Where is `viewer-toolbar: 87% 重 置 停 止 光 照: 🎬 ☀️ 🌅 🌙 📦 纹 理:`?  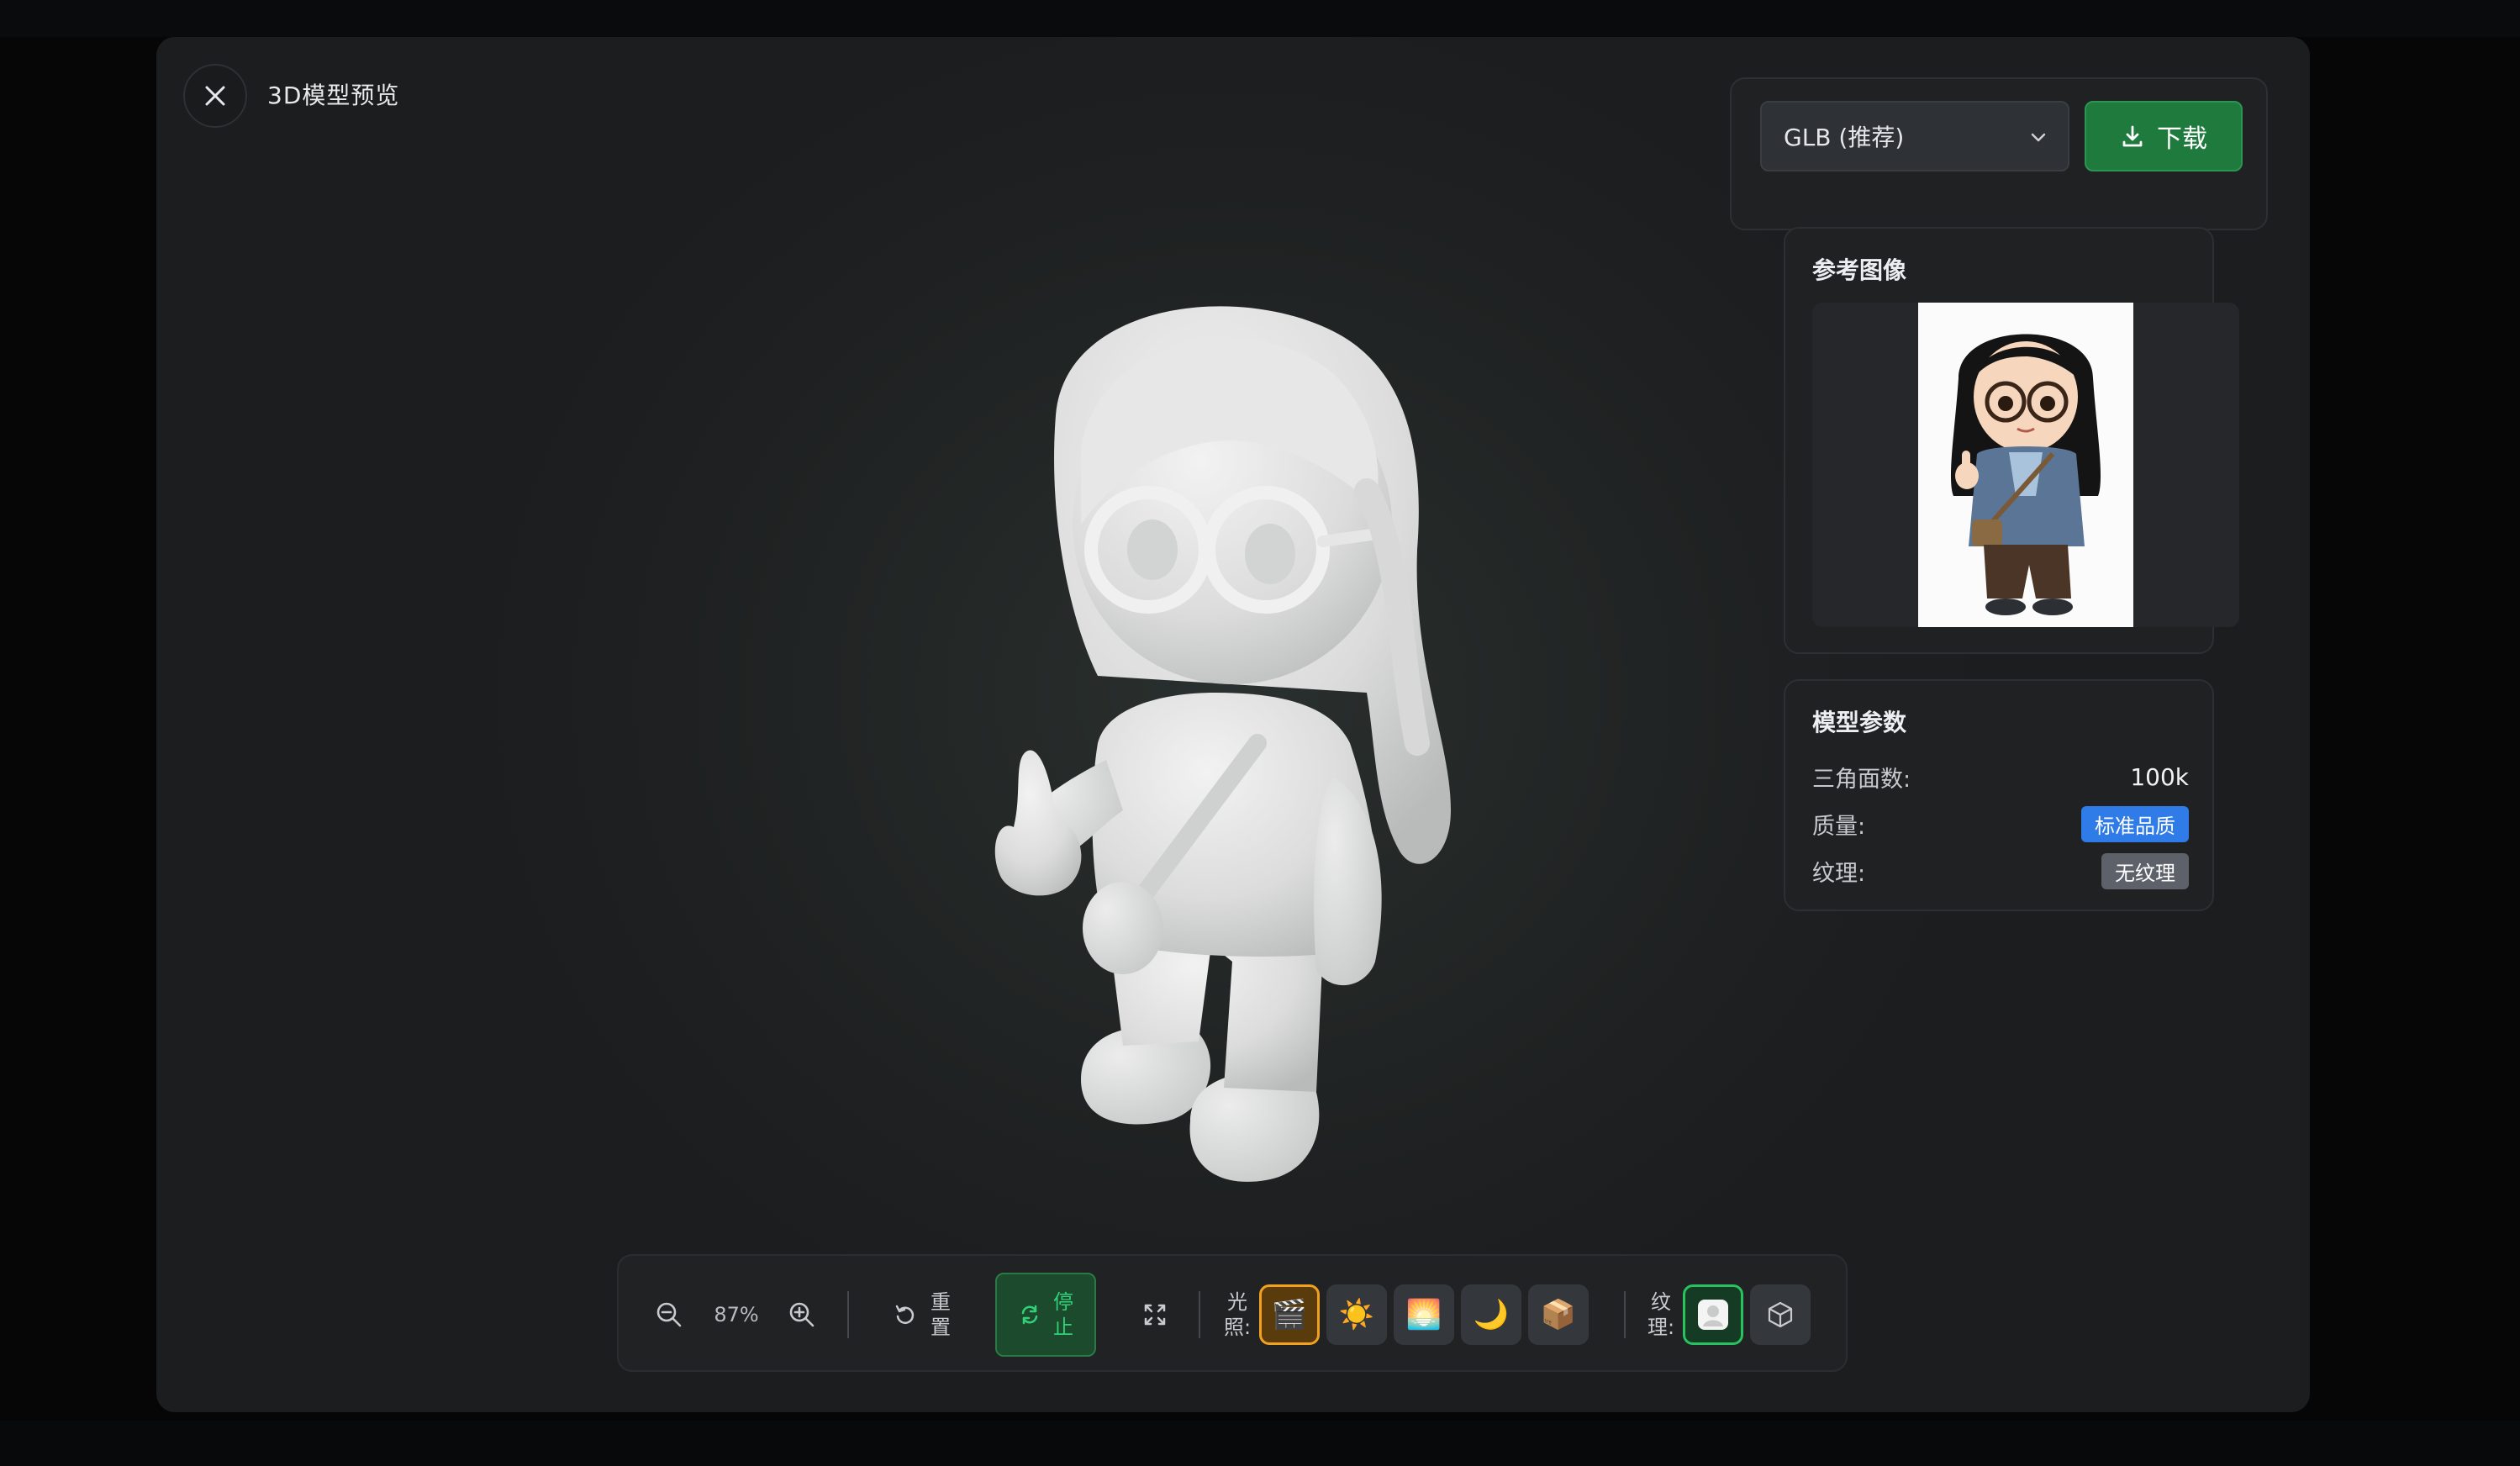 viewer-toolbar: 87% 重 置 停 止 光 照: 🎬 ☀️ 🌅 🌙 📦 纹 理: is located at coordinates (1232, 1313).